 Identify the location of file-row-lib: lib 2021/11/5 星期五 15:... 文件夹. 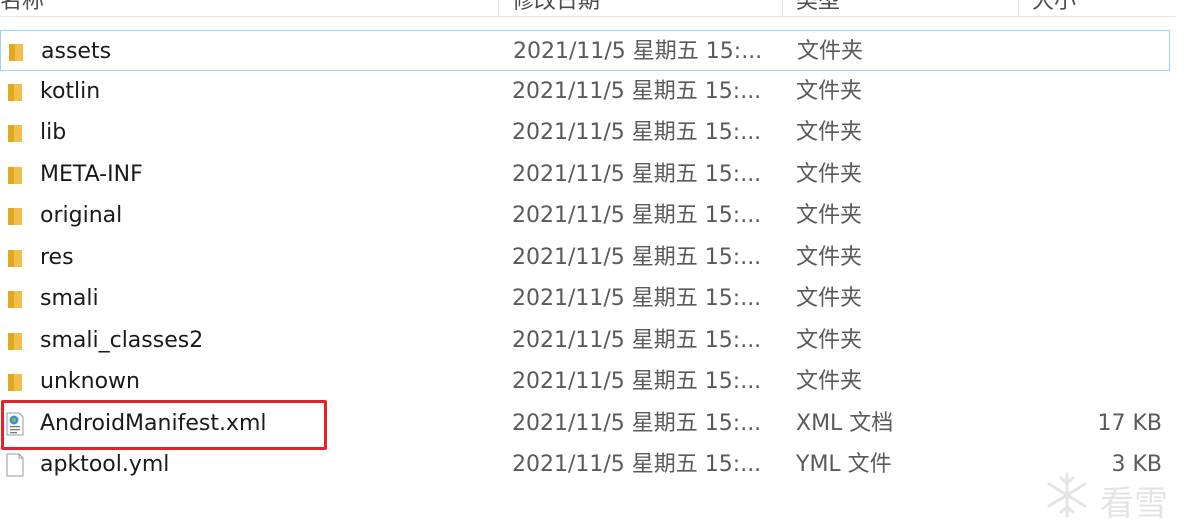
(585, 132).